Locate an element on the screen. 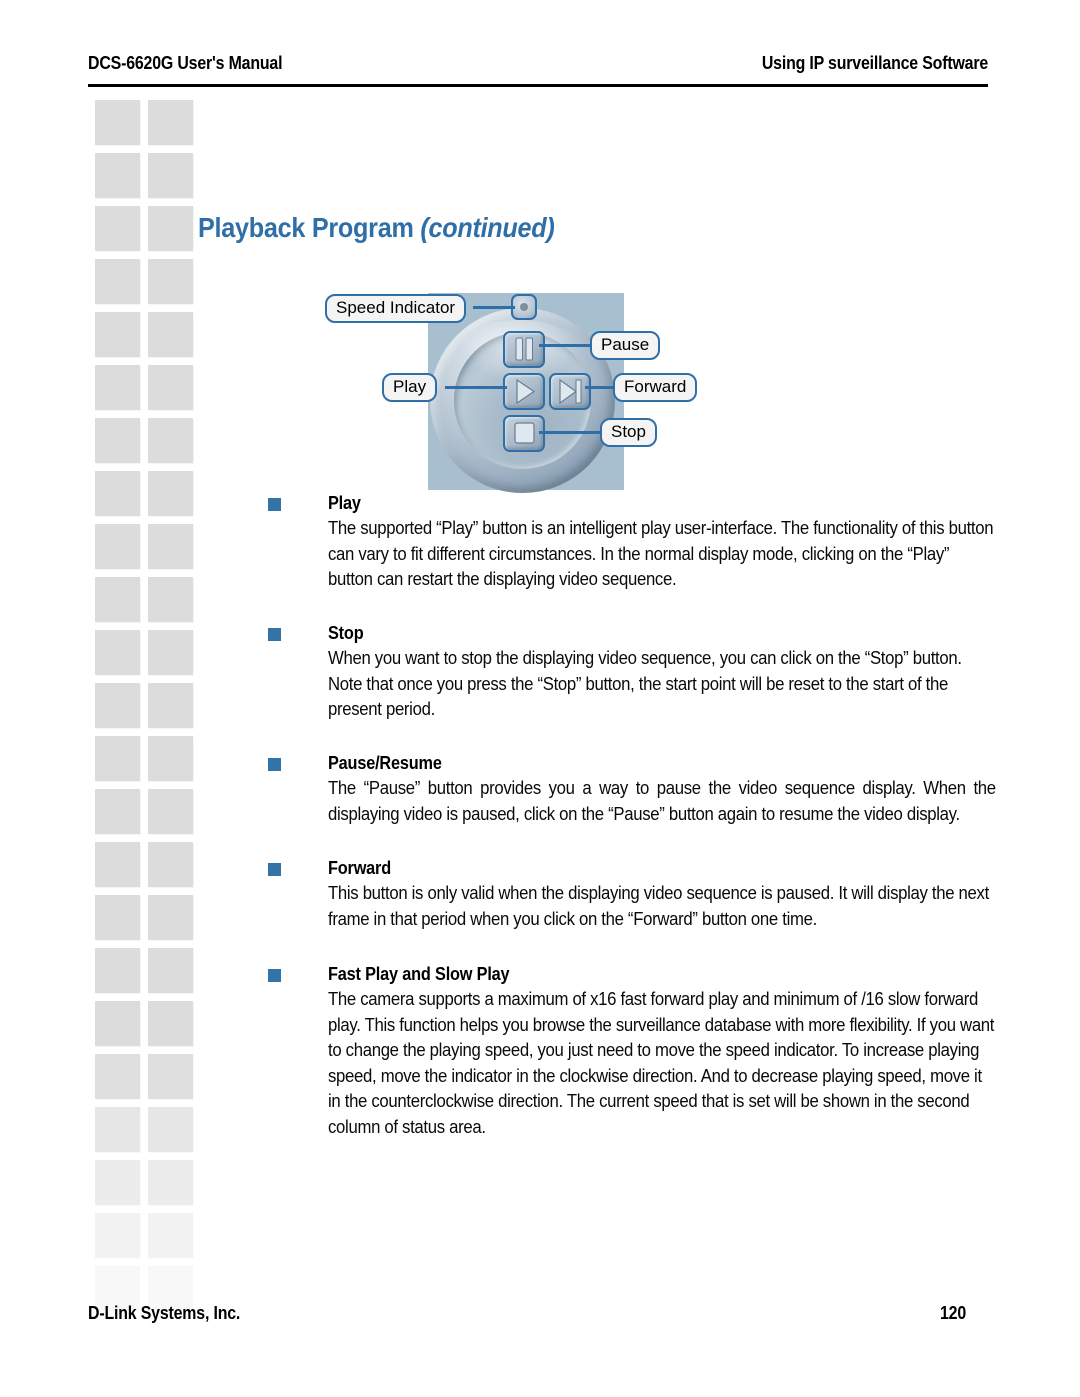  section-heading: Play is located at coordinates (344, 502).